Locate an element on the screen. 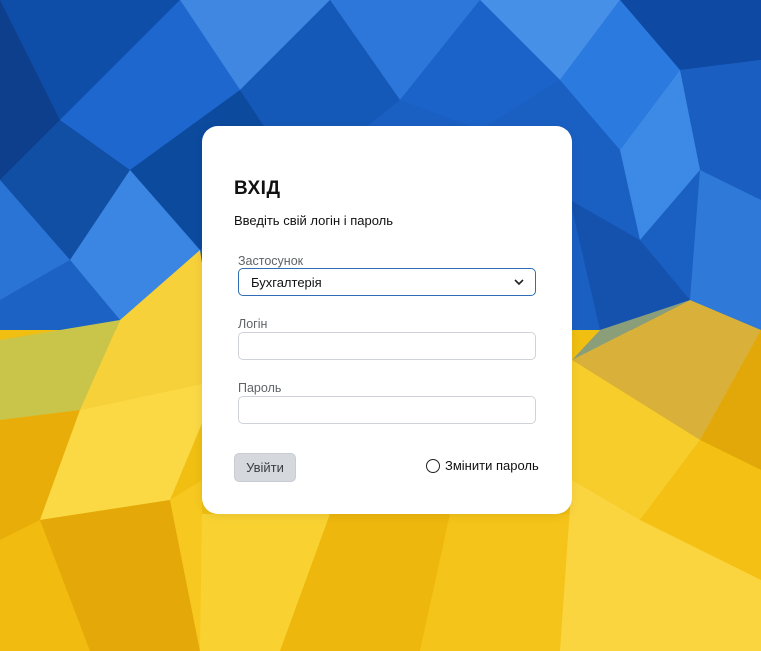 This screenshot has width=761, height=651. login-label: Логін is located at coordinates (253, 324).